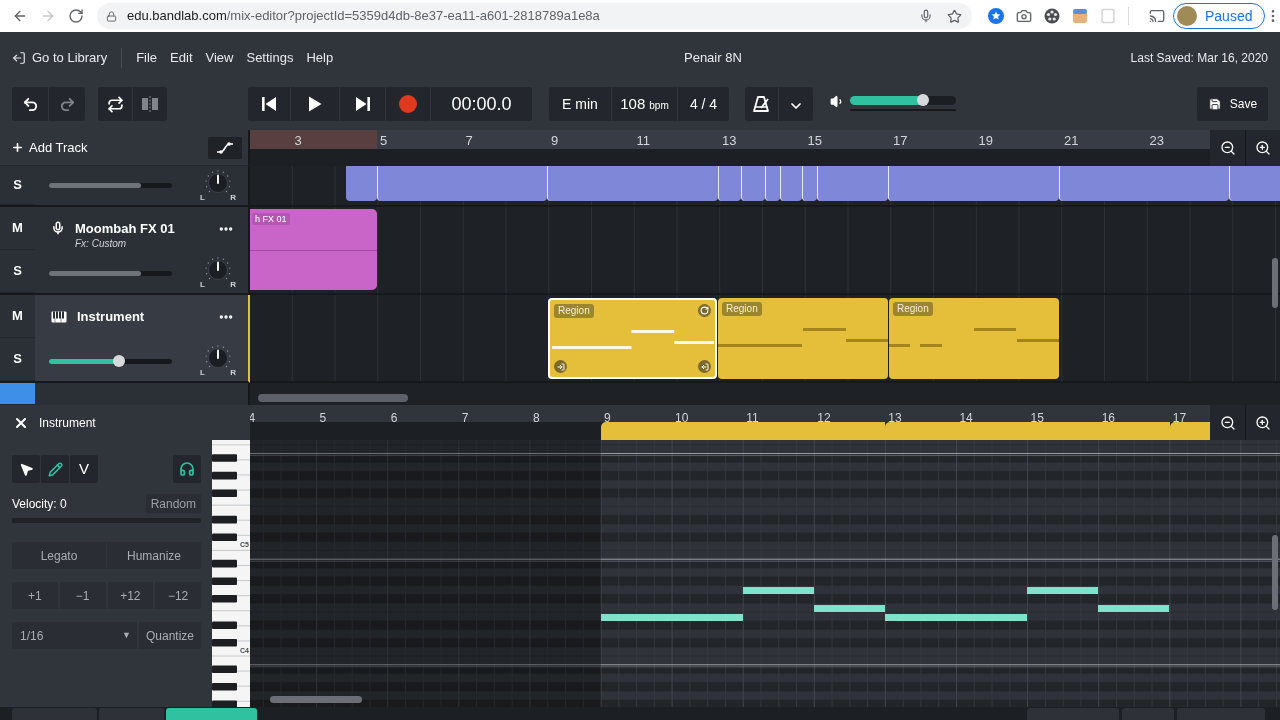  What do you see at coordinates (59, 555) in the screenshot?
I see `note-action-button: Legato` at bounding box center [59, 555].